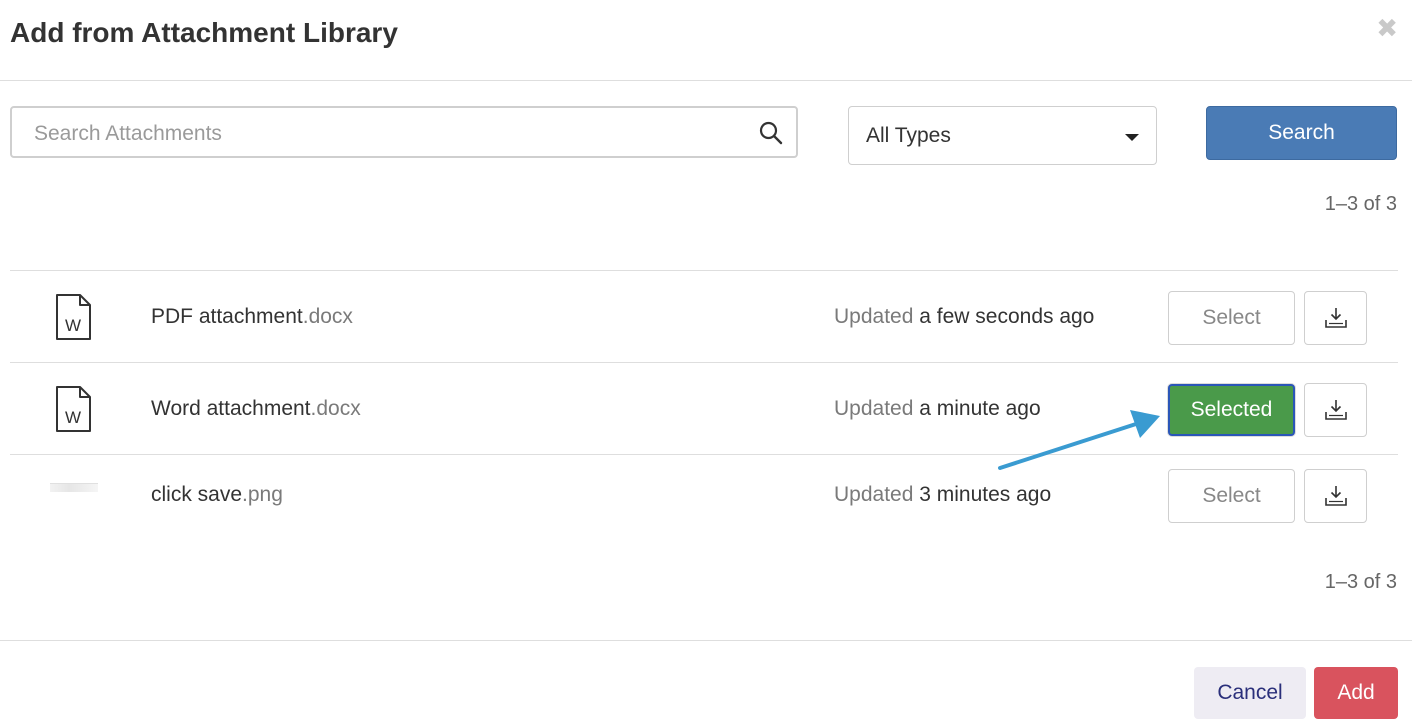 The height and width of the screenshot is (728, 1412). What do you see at coordinates (706, 684) in the screenshot?
I see `dialog-footer: Cancel Add` at bounding box center [706, 684].